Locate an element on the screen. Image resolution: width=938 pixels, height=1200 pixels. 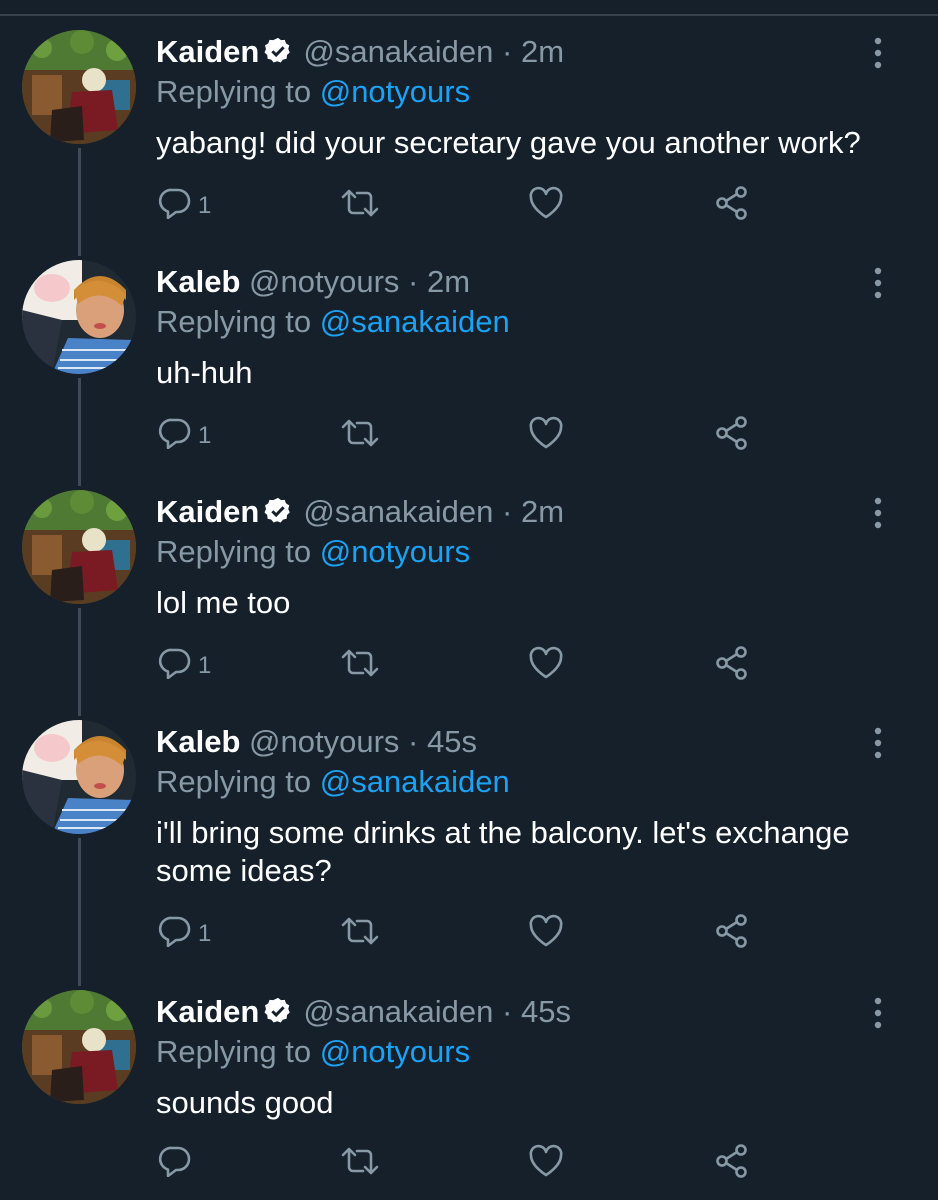
tweet-header: Kaleb @notyours · 2m is located at coordinates (313, 282).